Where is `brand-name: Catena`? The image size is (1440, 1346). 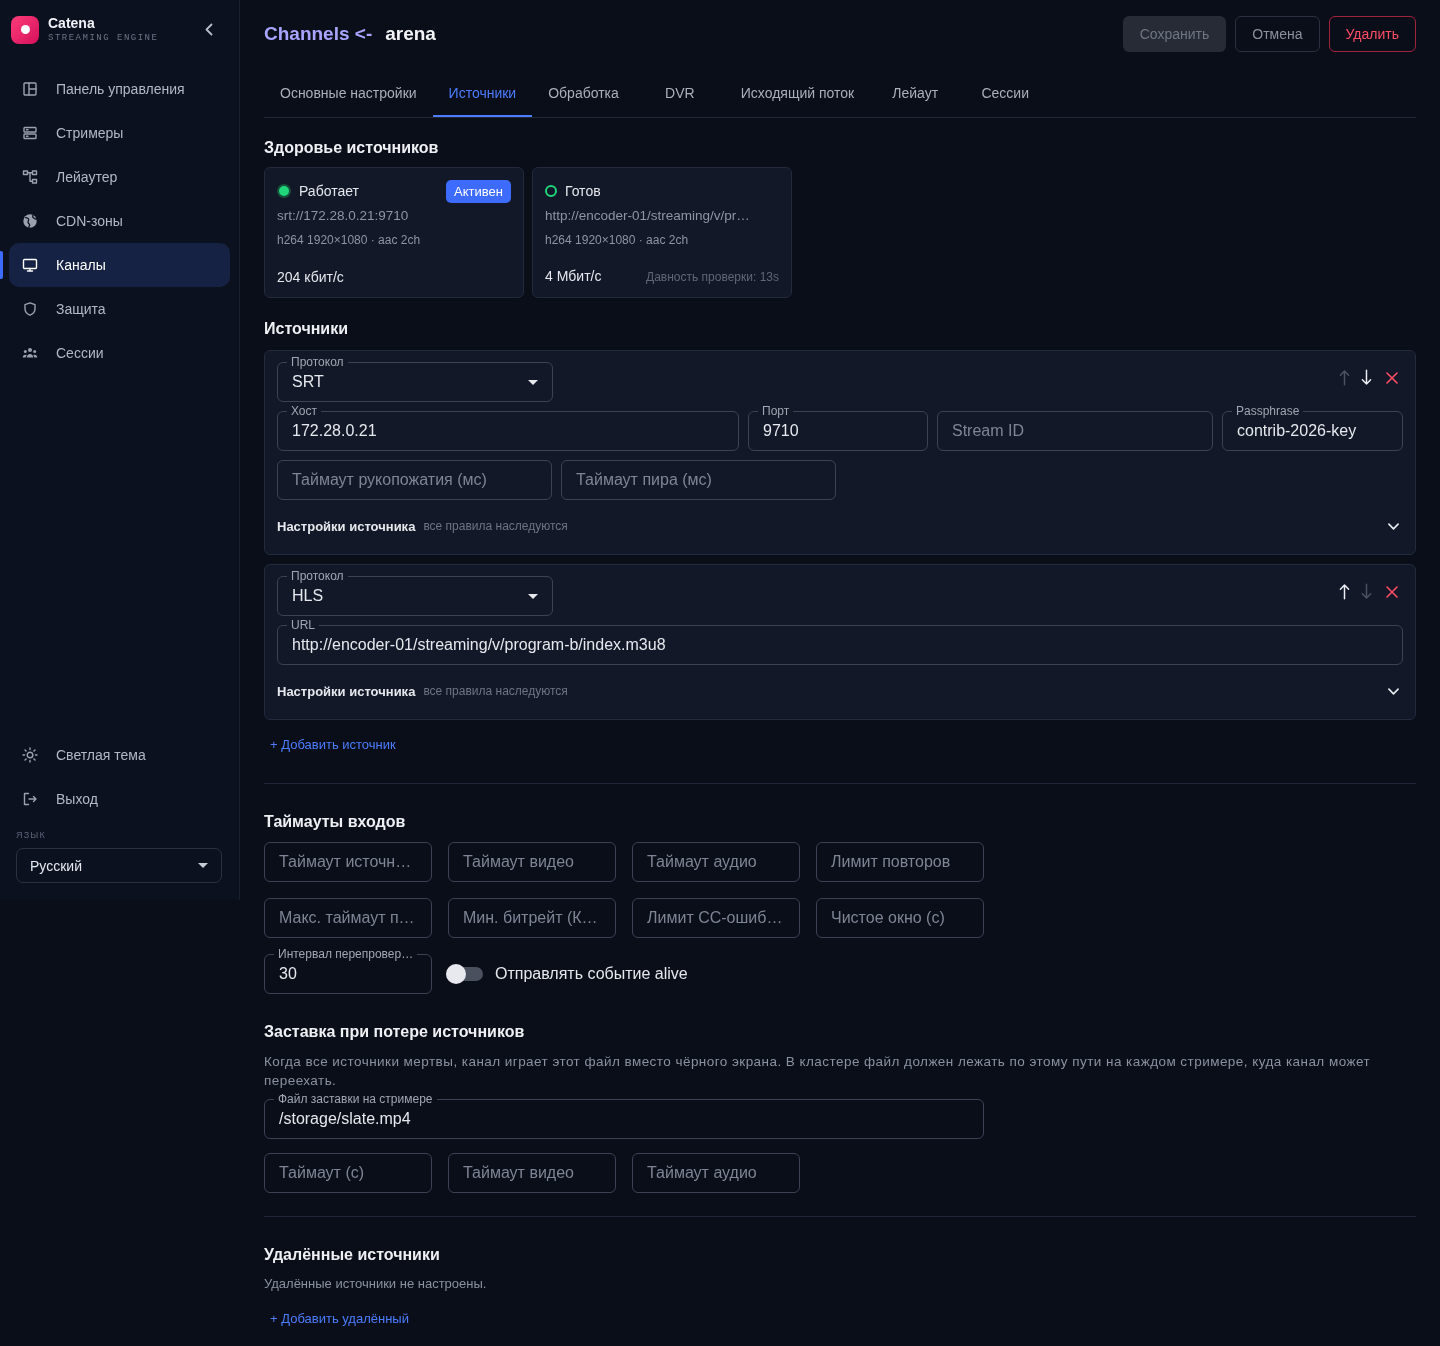 brand-name: Catena is located at coordinates (71, 23).